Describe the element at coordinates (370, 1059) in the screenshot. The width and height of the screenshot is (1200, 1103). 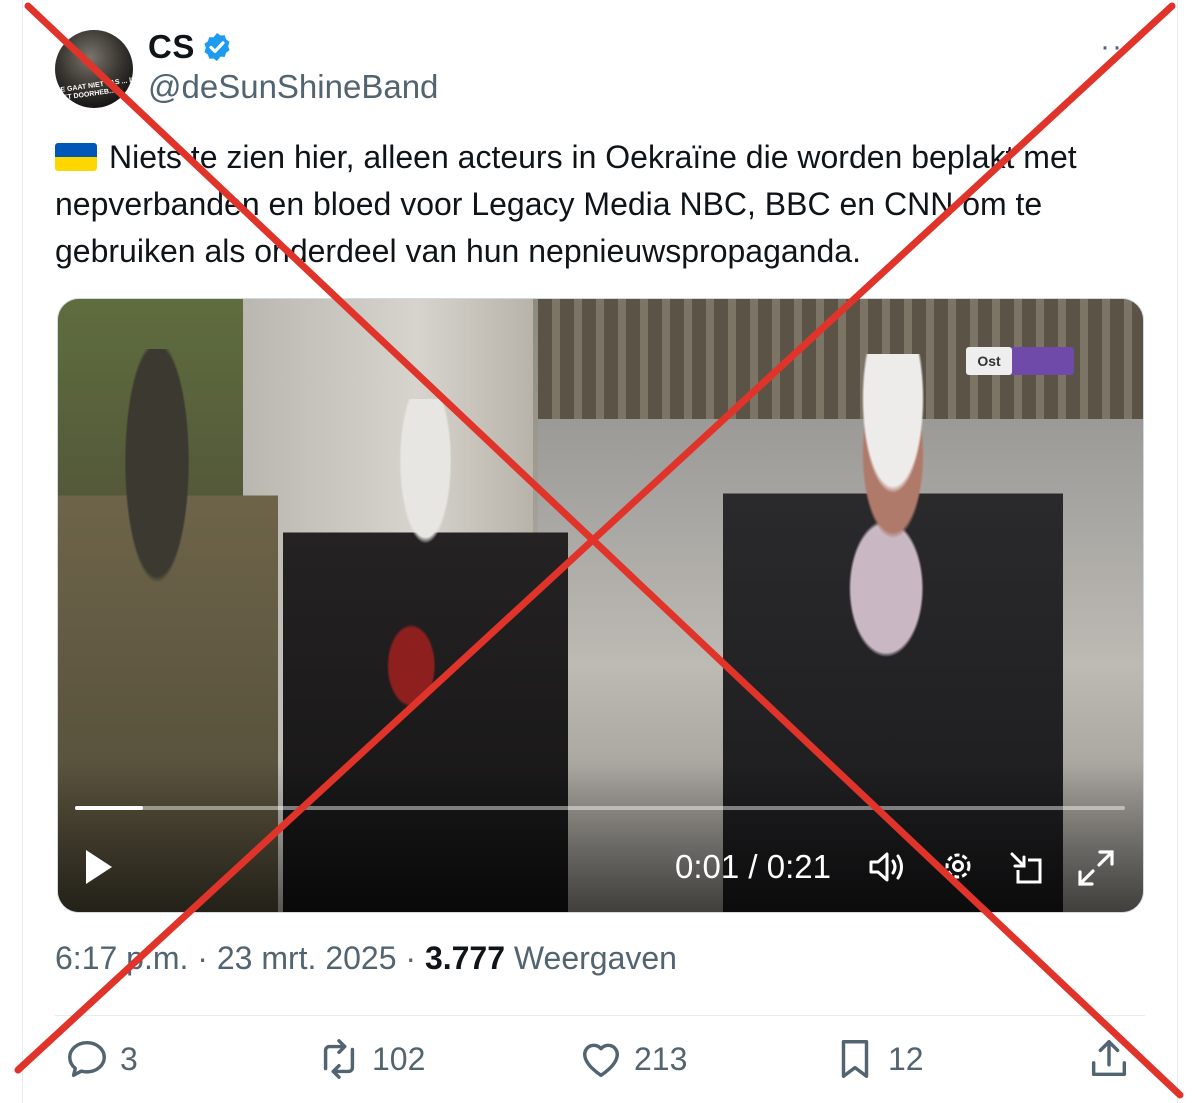
I see `repost-button: 102` at that location.